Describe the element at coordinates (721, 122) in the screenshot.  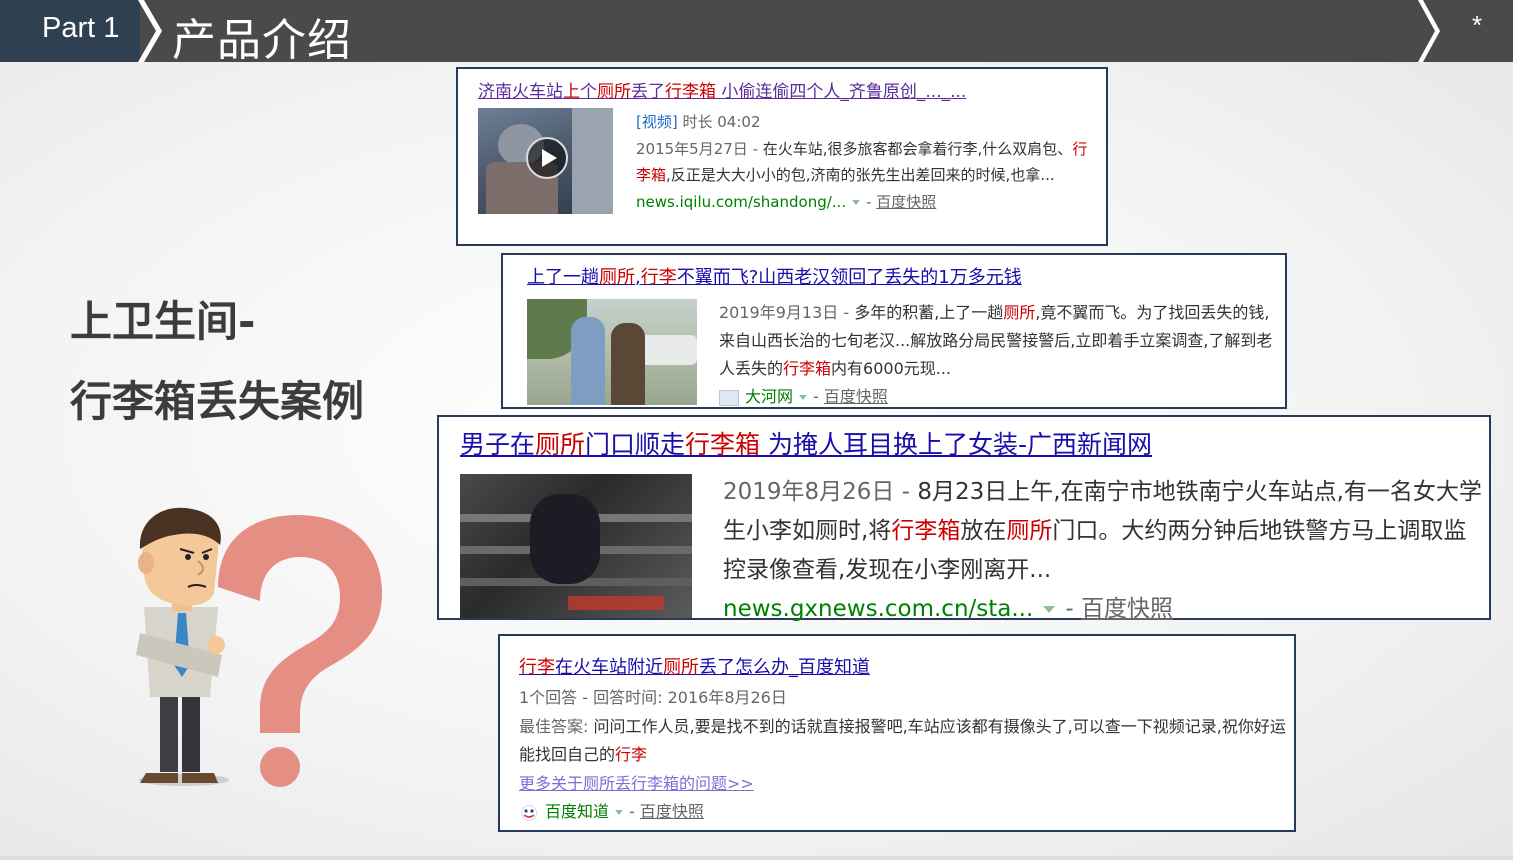
I see `video-duration: 时长 04:02` at that location.